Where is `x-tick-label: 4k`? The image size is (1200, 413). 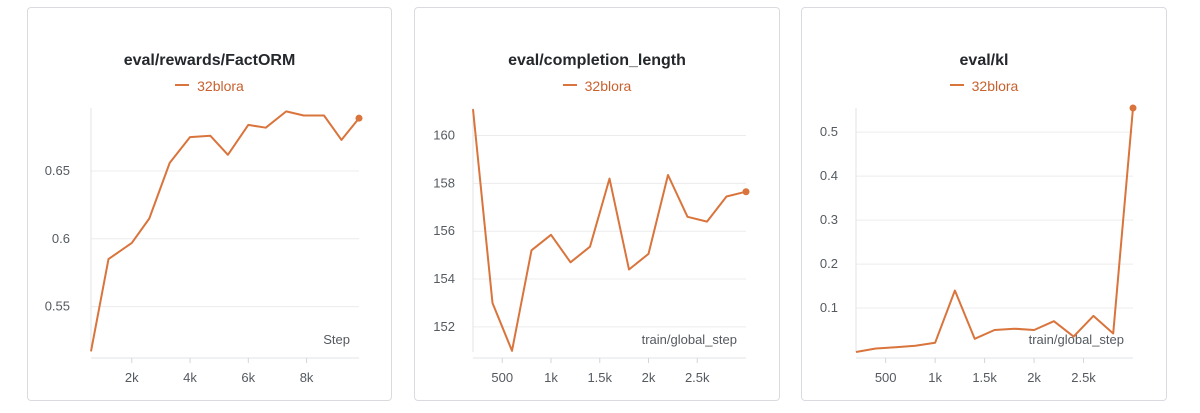 x-tick-label: 4k is located at coordinates (190, 377).